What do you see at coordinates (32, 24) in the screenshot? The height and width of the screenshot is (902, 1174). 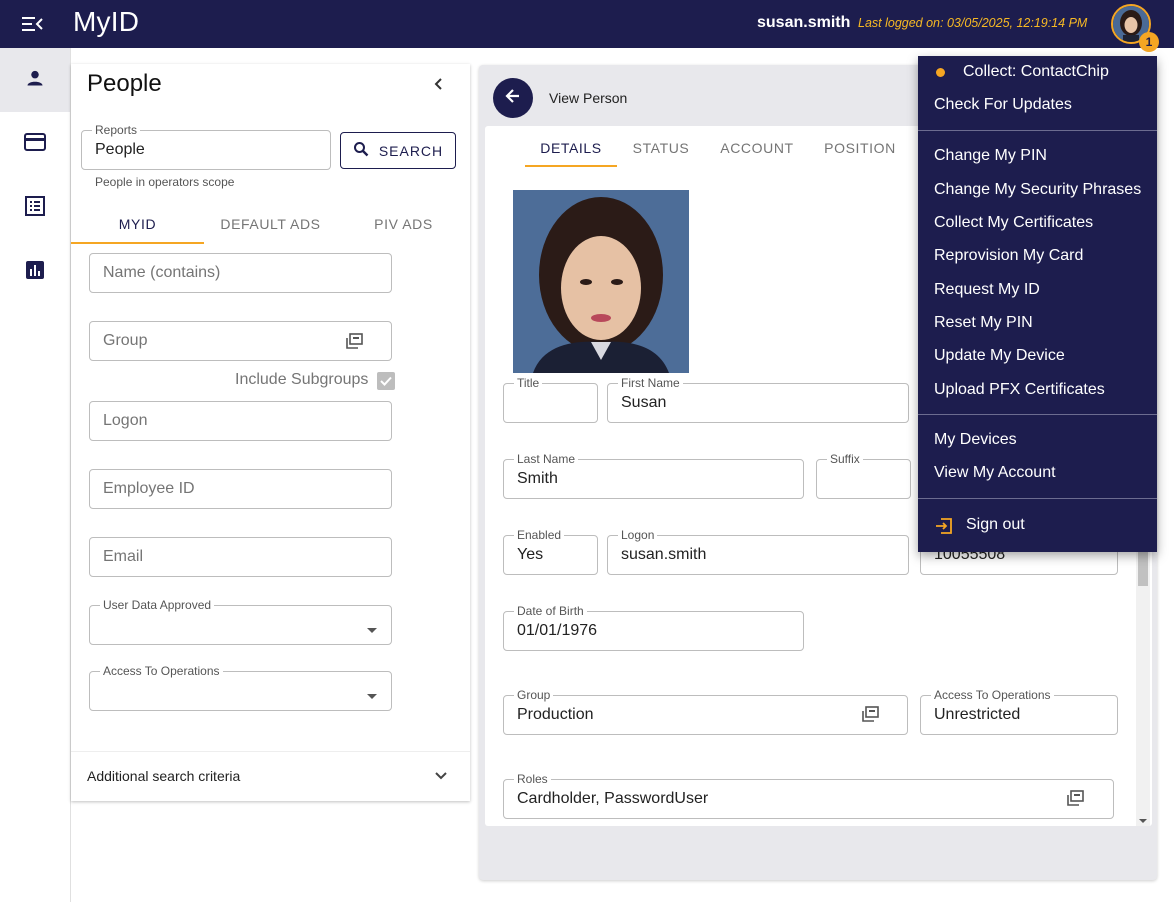 I see `menu-toggle-icon` at bounding box center [32, 24].